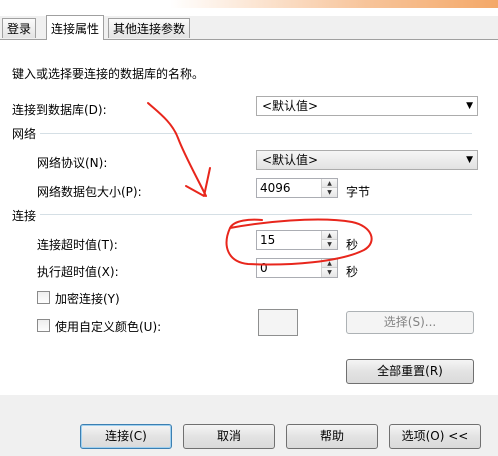  Describe the element at coordinates (278, 322) in the screenshot. I see `custom-color-swatch` at that location.